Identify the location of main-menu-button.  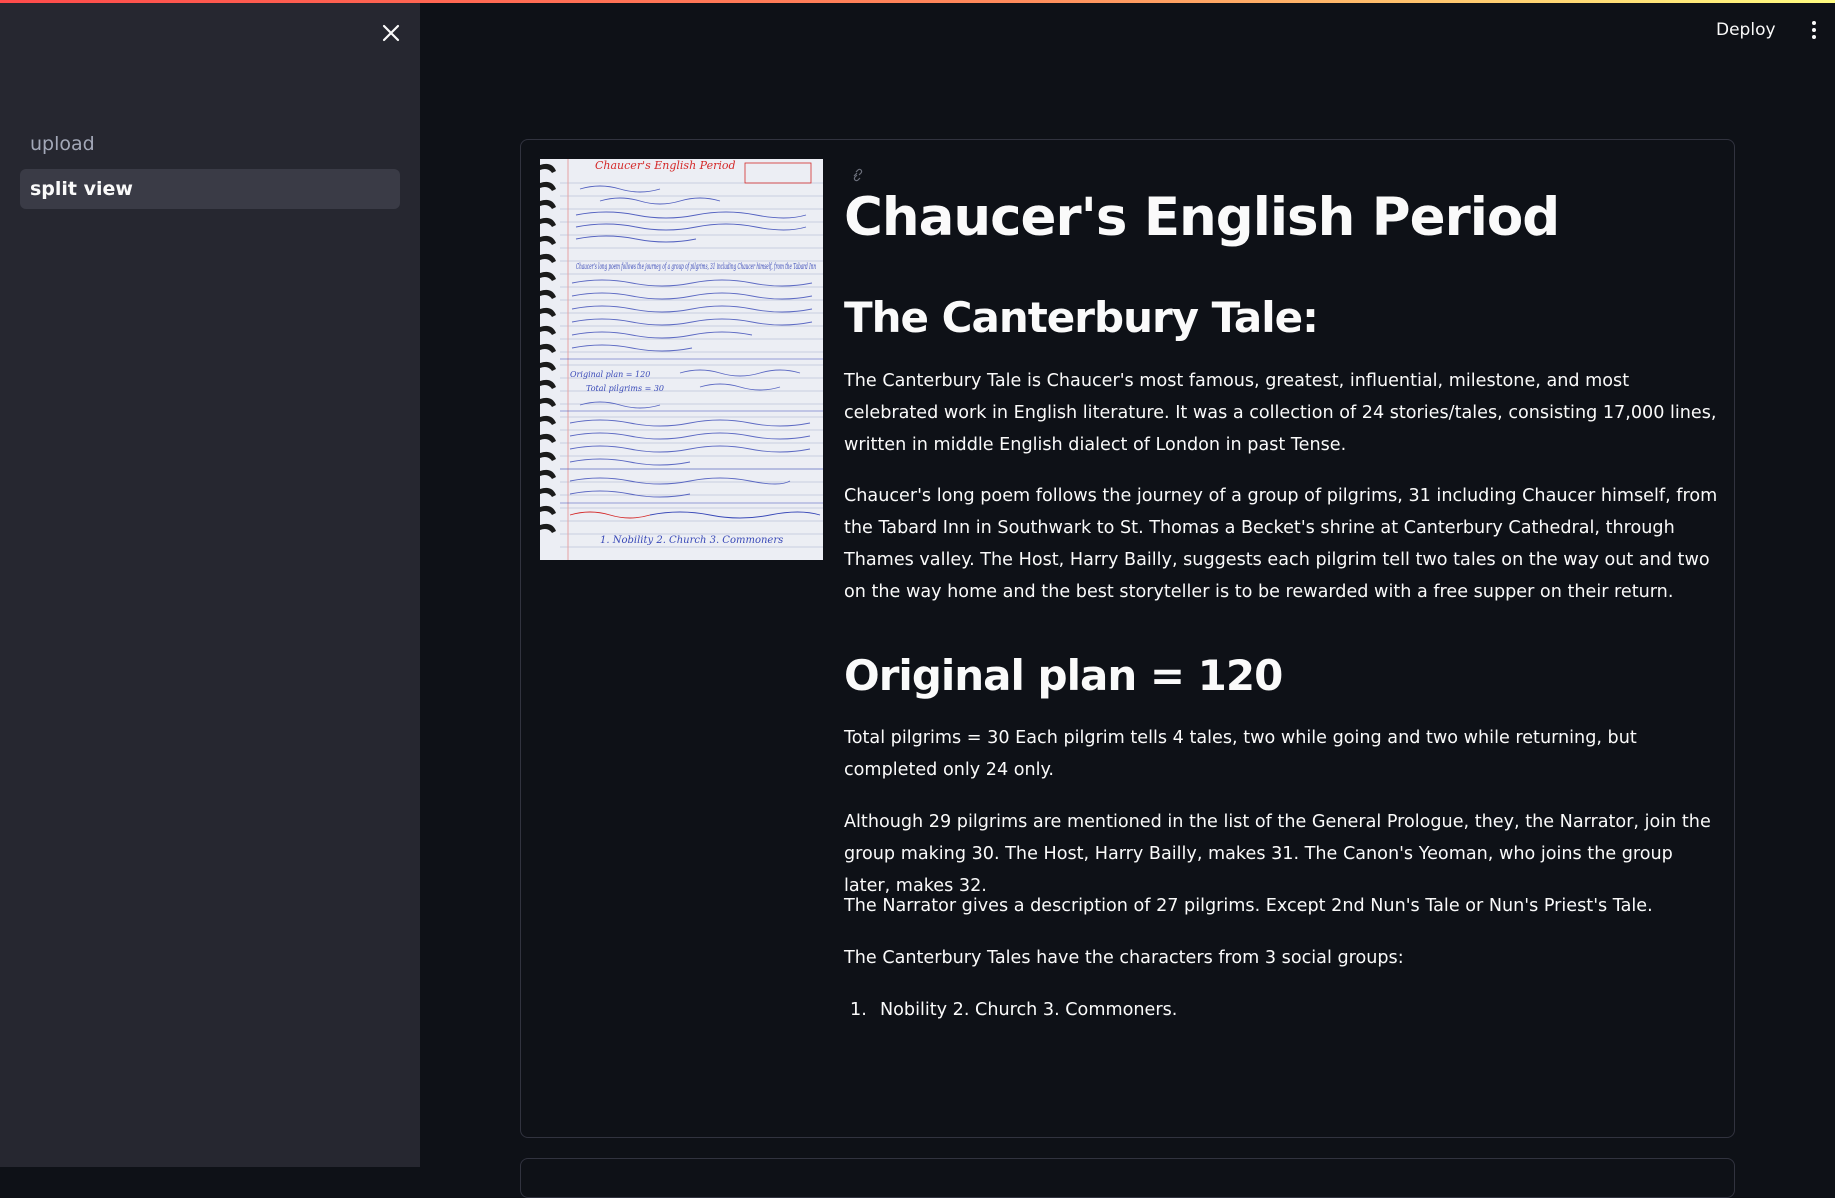
(1814, 30).